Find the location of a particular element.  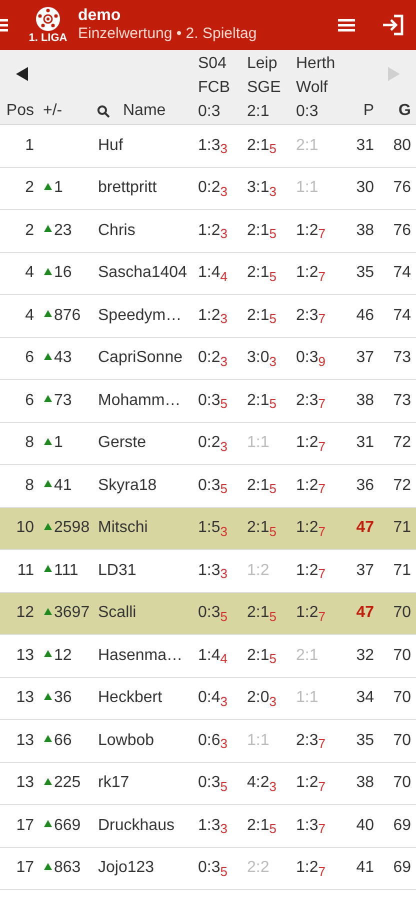

rank-change: 863 is located at coordinates (67, 868).